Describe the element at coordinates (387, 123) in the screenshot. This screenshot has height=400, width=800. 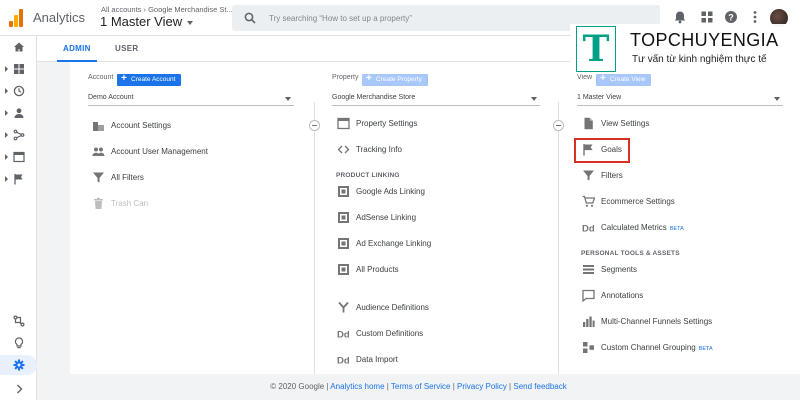
I see `property-settings-label: Property Settings` at that location.